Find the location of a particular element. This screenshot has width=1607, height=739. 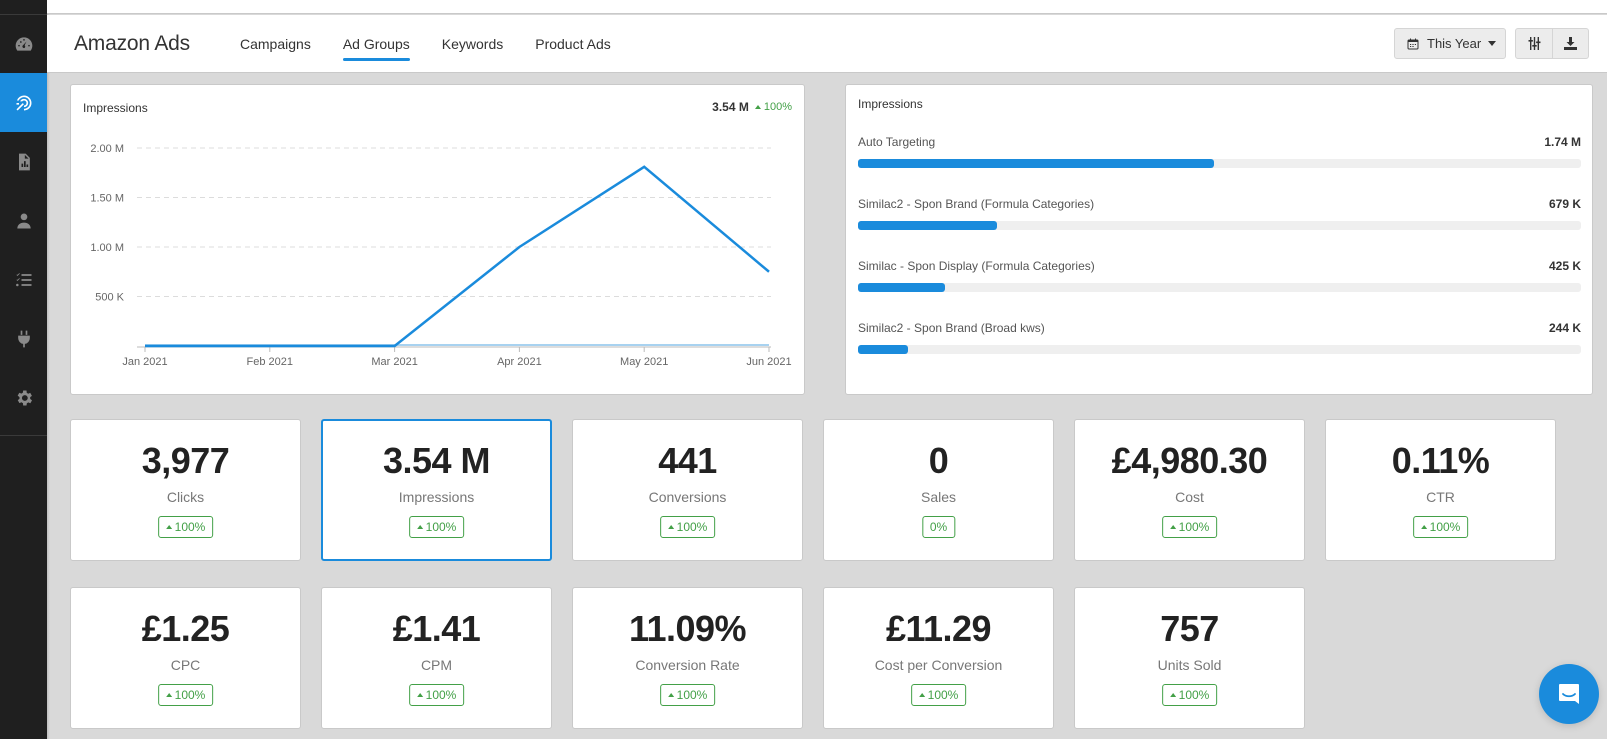

sidebar-item-tasks is located at coordinates (23, 279).